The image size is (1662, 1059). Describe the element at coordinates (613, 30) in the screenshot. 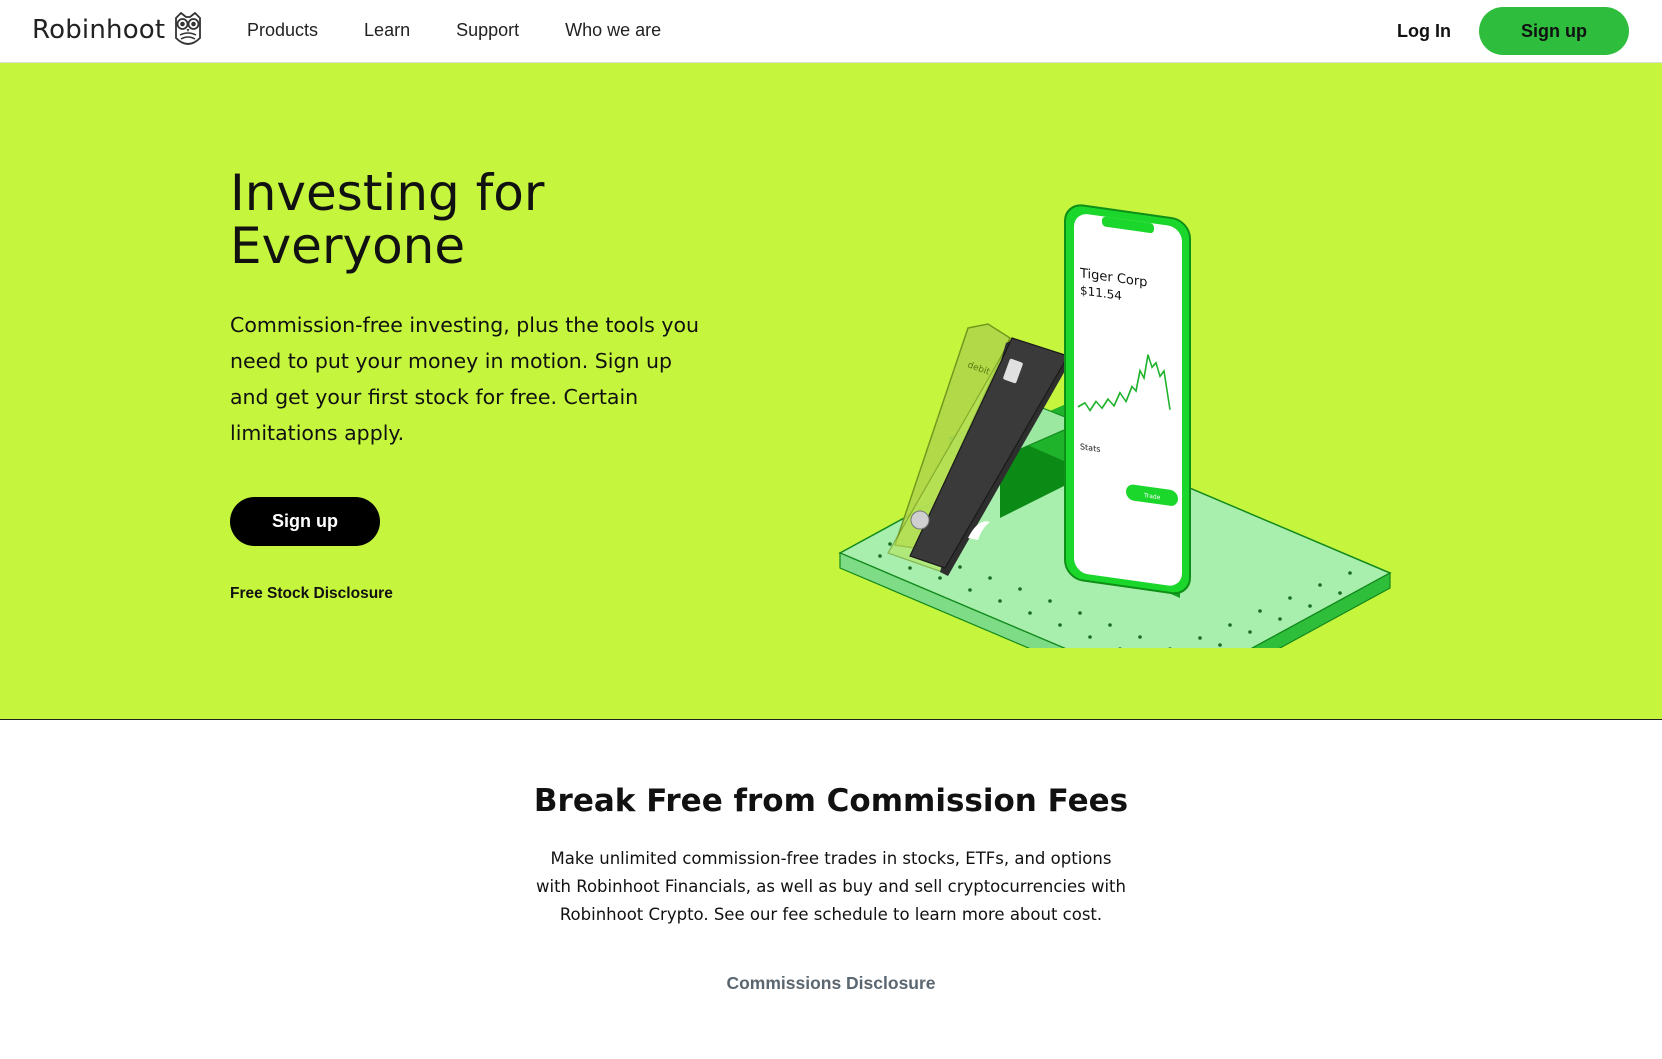

I see `nav-who-we-are: Who we are` at that location.